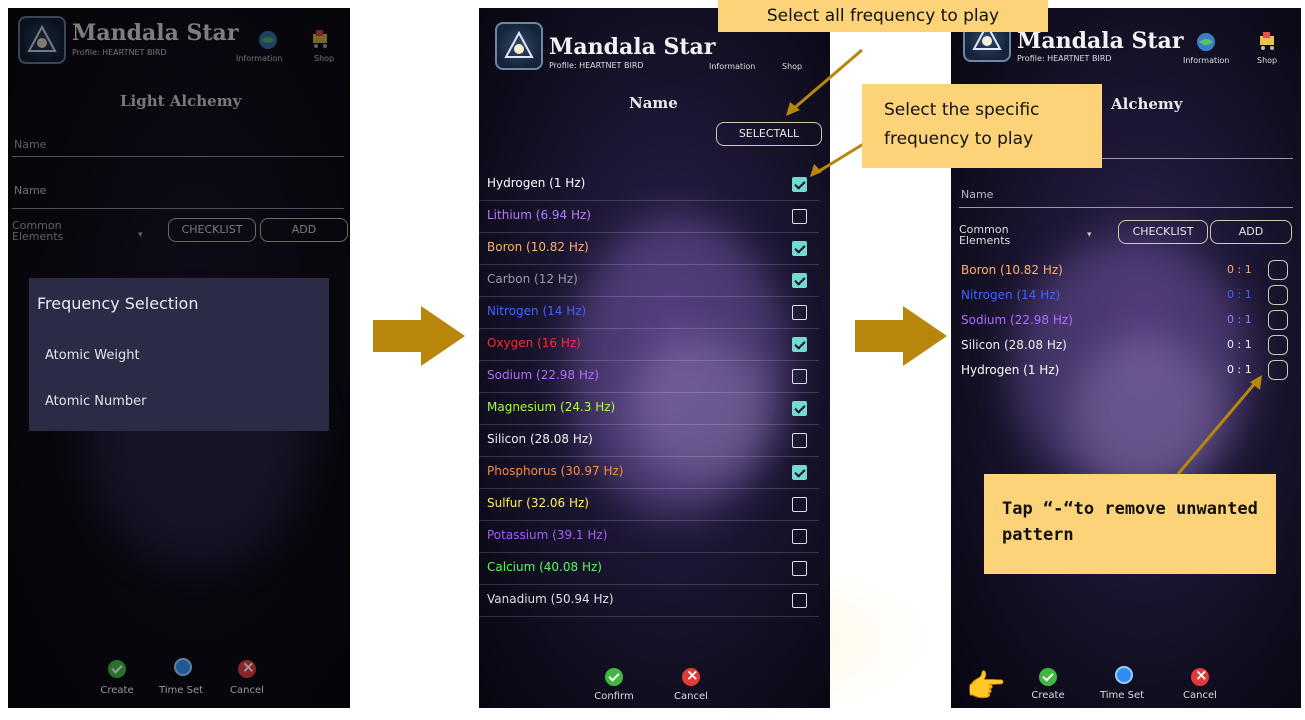  Describe the element at coordinates (614, 696) in the screenshot. I see `confirm-label: Confirm` at that location.